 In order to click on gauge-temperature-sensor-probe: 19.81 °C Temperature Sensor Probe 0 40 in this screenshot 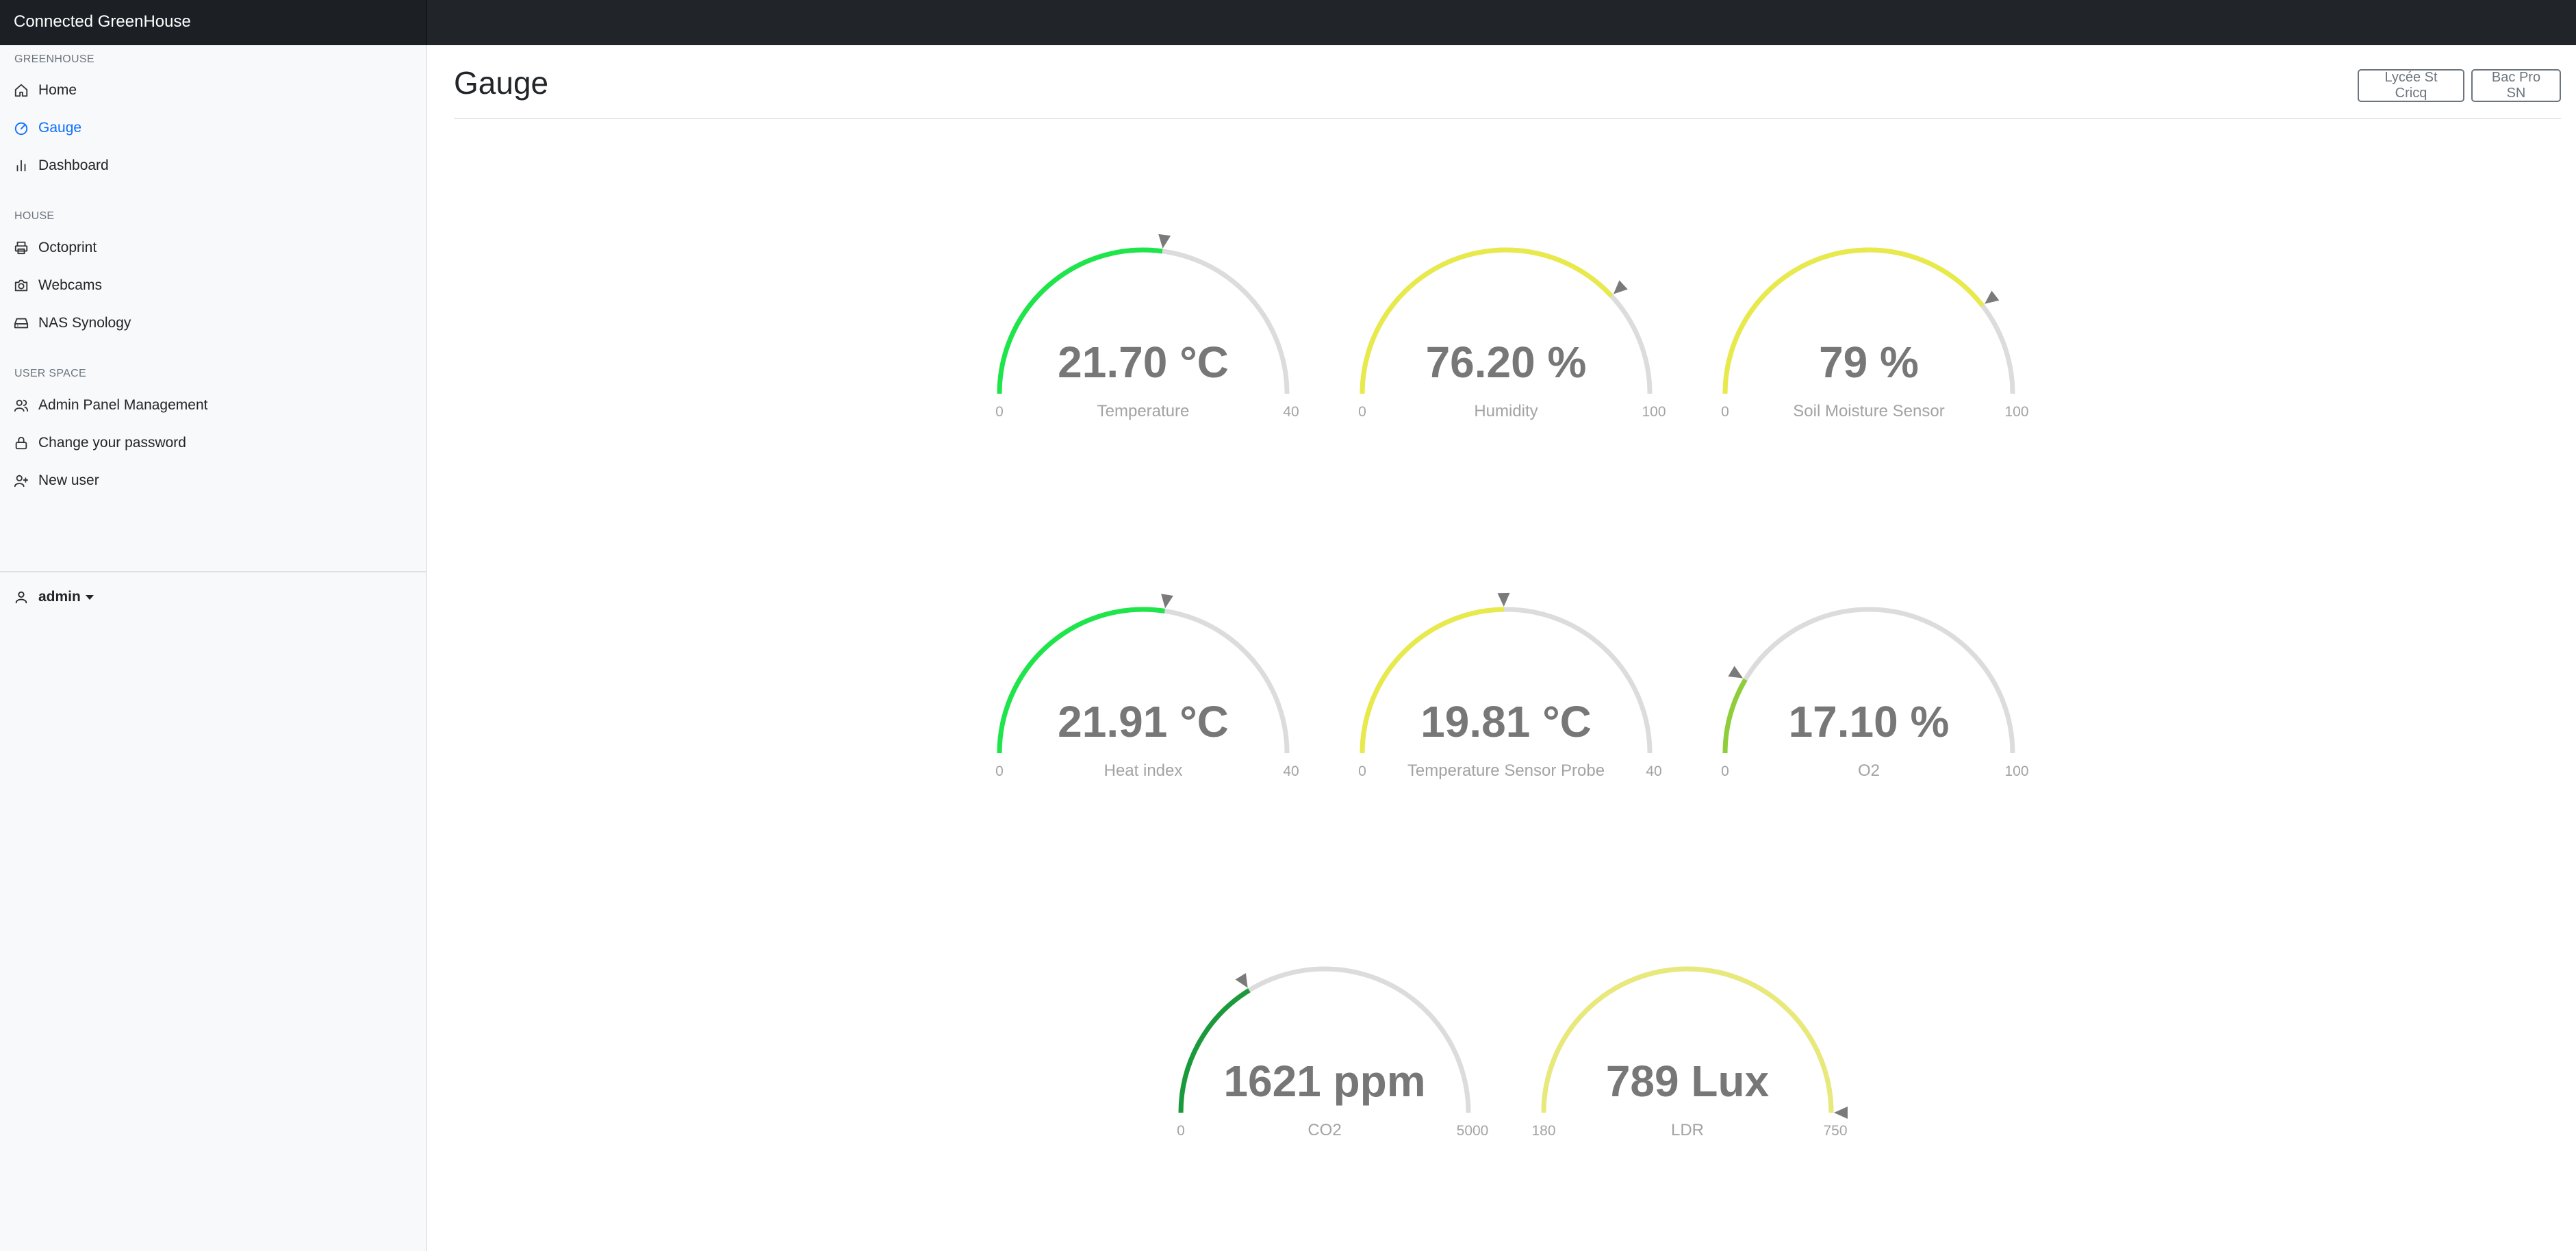, I will do `click(1510, 686)`.